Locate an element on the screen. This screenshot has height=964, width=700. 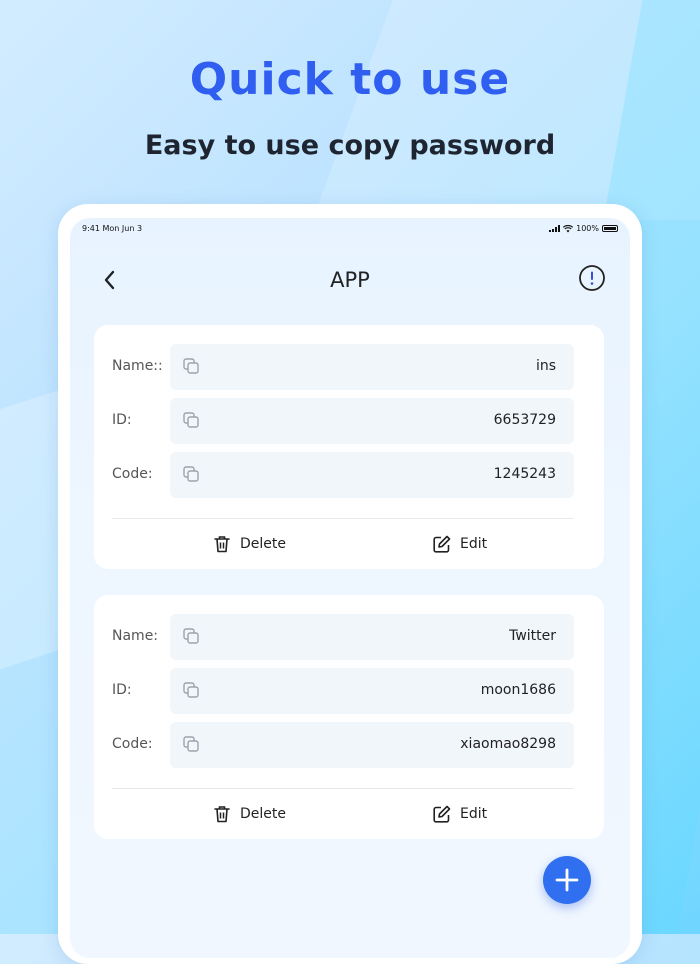
promo-headline: Quick to use is located at coordinates (350, 79).